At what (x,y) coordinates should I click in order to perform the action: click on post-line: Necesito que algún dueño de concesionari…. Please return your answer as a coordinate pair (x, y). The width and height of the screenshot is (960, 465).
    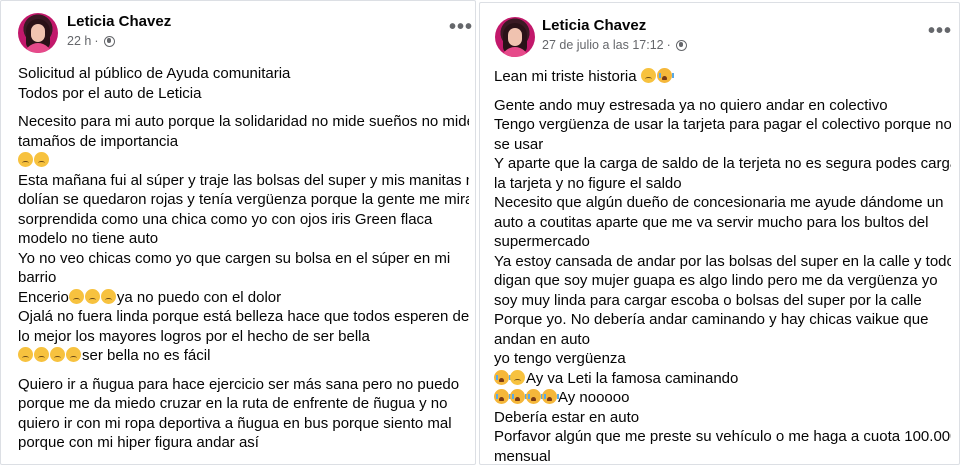
    Looking at the image, I should click on (722, 203).